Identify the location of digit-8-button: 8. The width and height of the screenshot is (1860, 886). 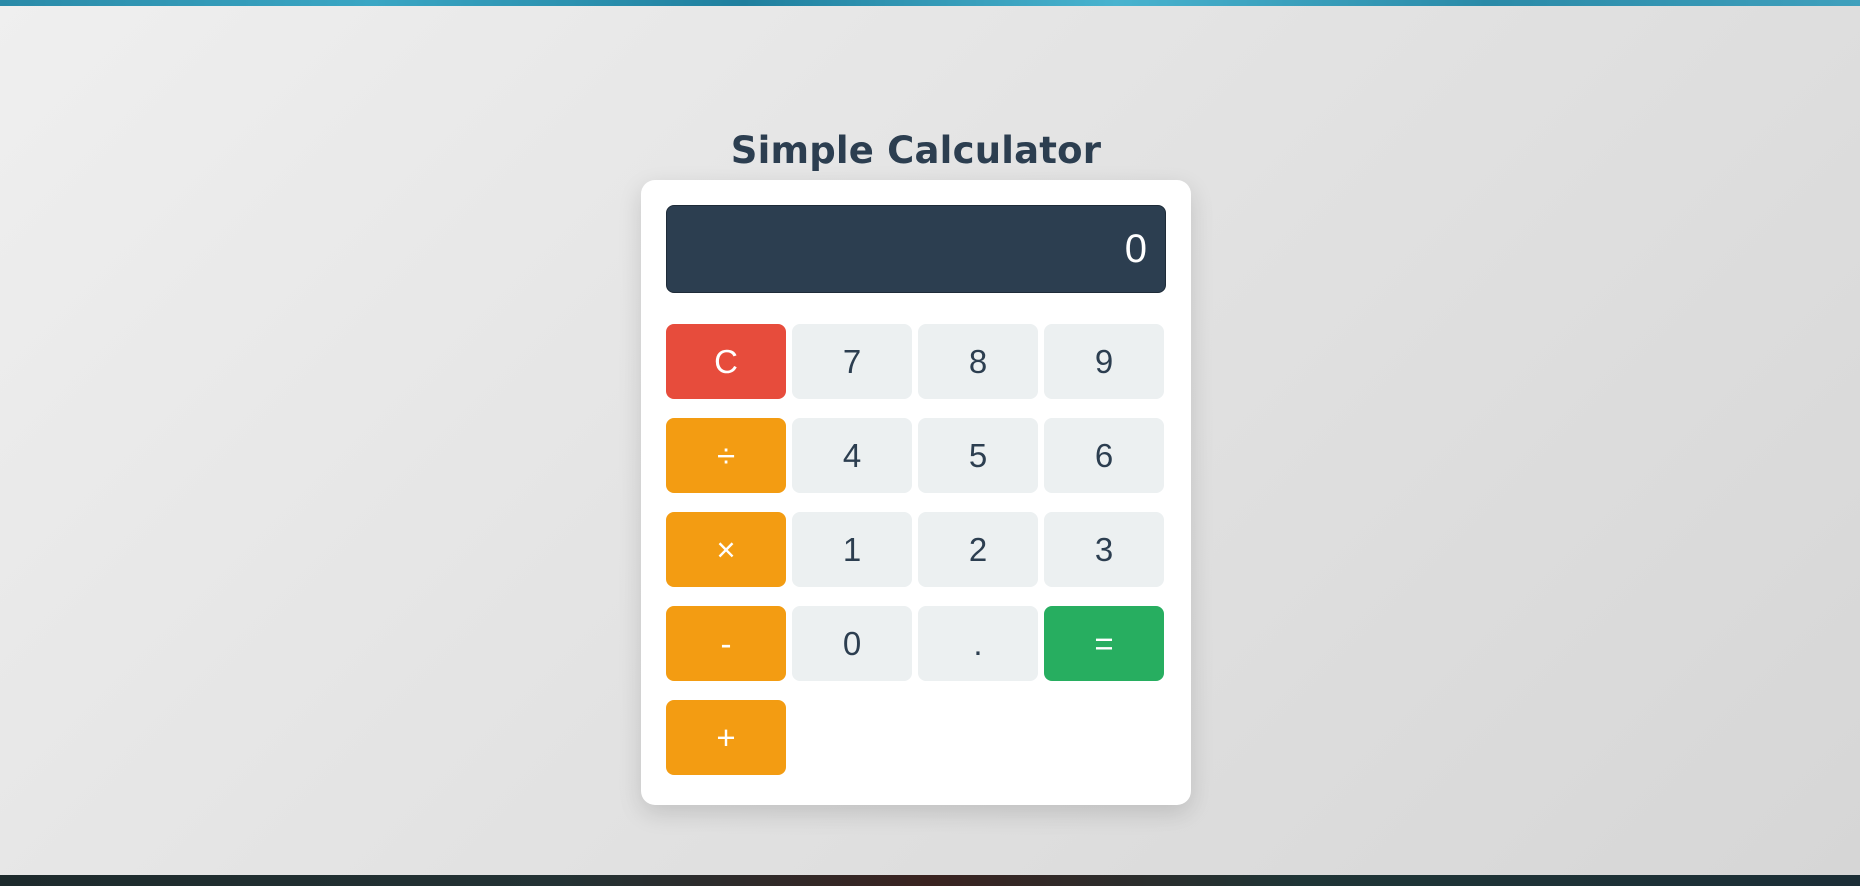
(978, 361).